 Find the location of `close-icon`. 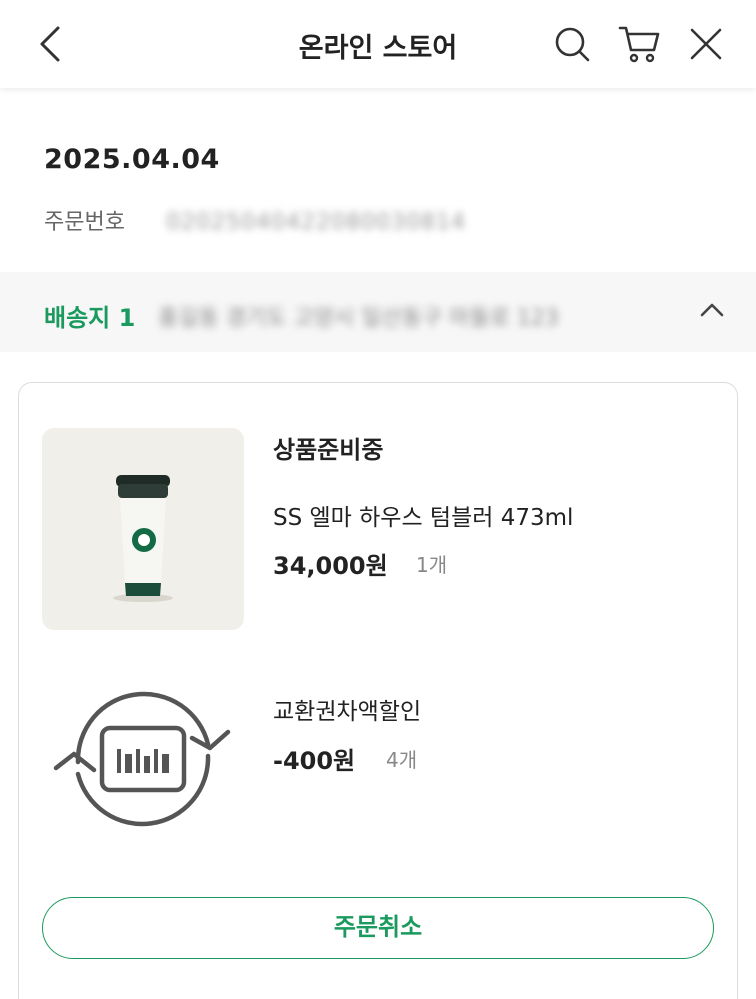

close-icon is located at coordinates (706, 44).